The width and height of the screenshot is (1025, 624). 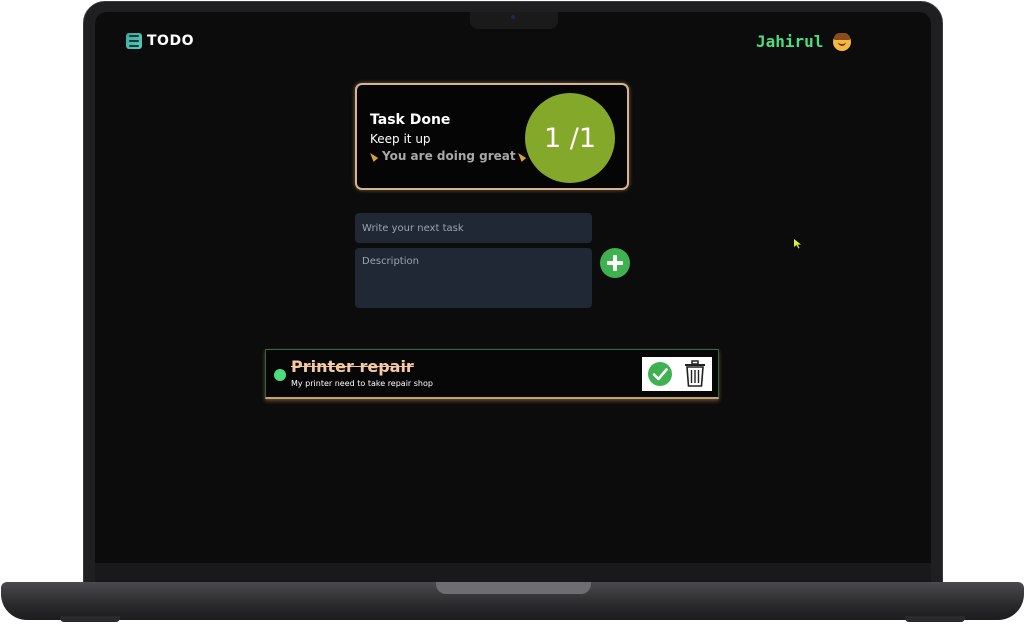 What do you see at coordinates (473, 228) in the screenshot?
I see `task-title-input` at bounding box center [473, 228].